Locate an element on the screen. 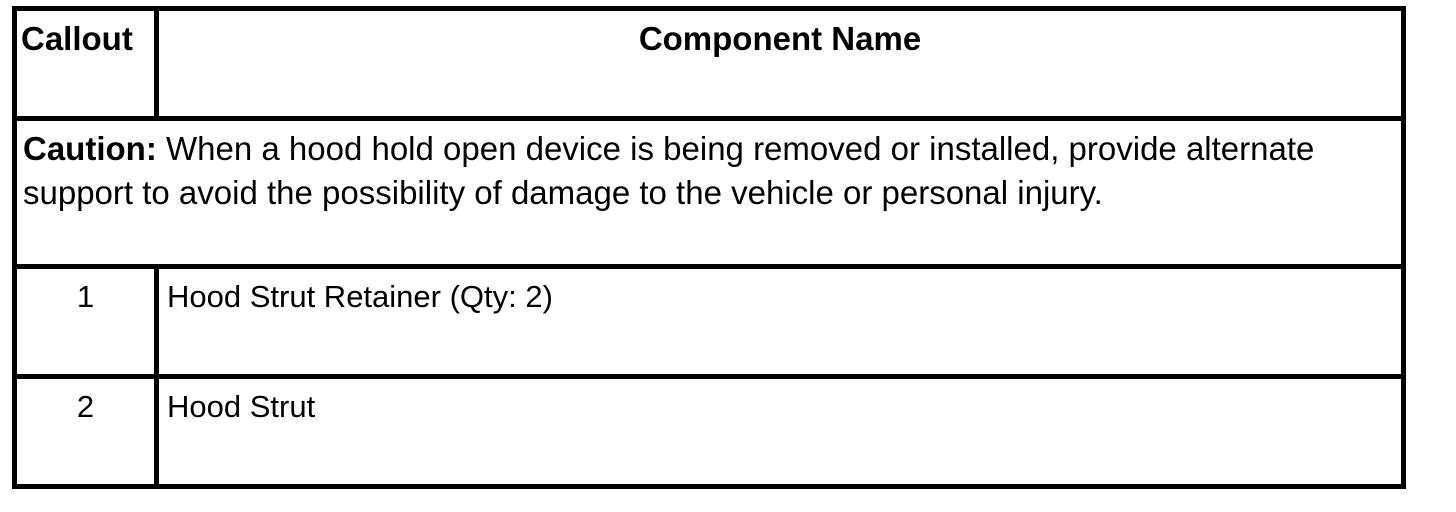 Image resolution: width=1456 pixels, height=512 pixels. callout-number: 2 is located at coordinates (85, 431).